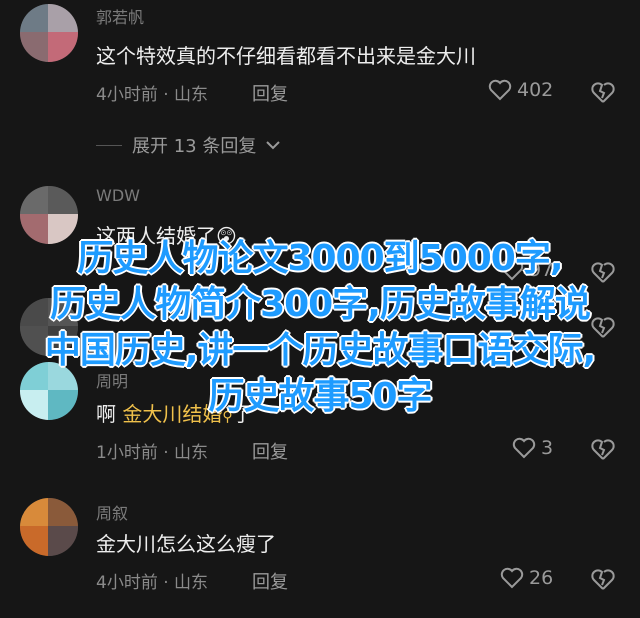 The width and height of the screenshot is (640, 618). What do you see at coordinates (152, 453) in the screenshot?
I see `comment-time-location: 1小时前 · 山东` at bounding box center [152, 453].